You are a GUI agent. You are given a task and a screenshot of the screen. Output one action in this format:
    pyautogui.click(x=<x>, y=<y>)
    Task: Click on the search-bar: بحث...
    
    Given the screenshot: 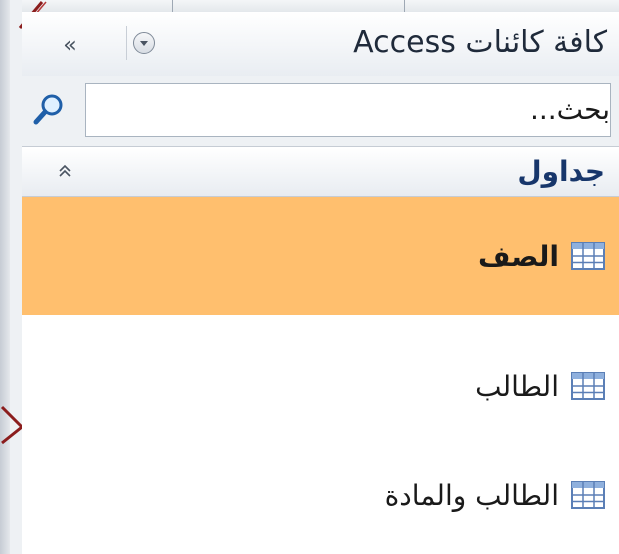 What is the action you would take?
    pyautogui.click(x=320, y=111)
    